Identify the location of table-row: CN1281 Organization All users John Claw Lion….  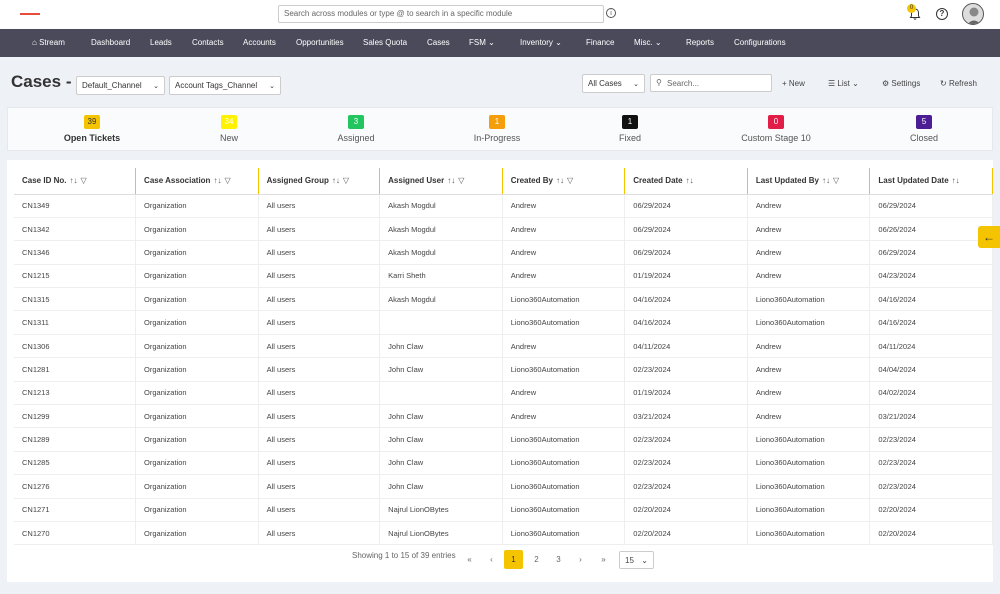
(503, 369).